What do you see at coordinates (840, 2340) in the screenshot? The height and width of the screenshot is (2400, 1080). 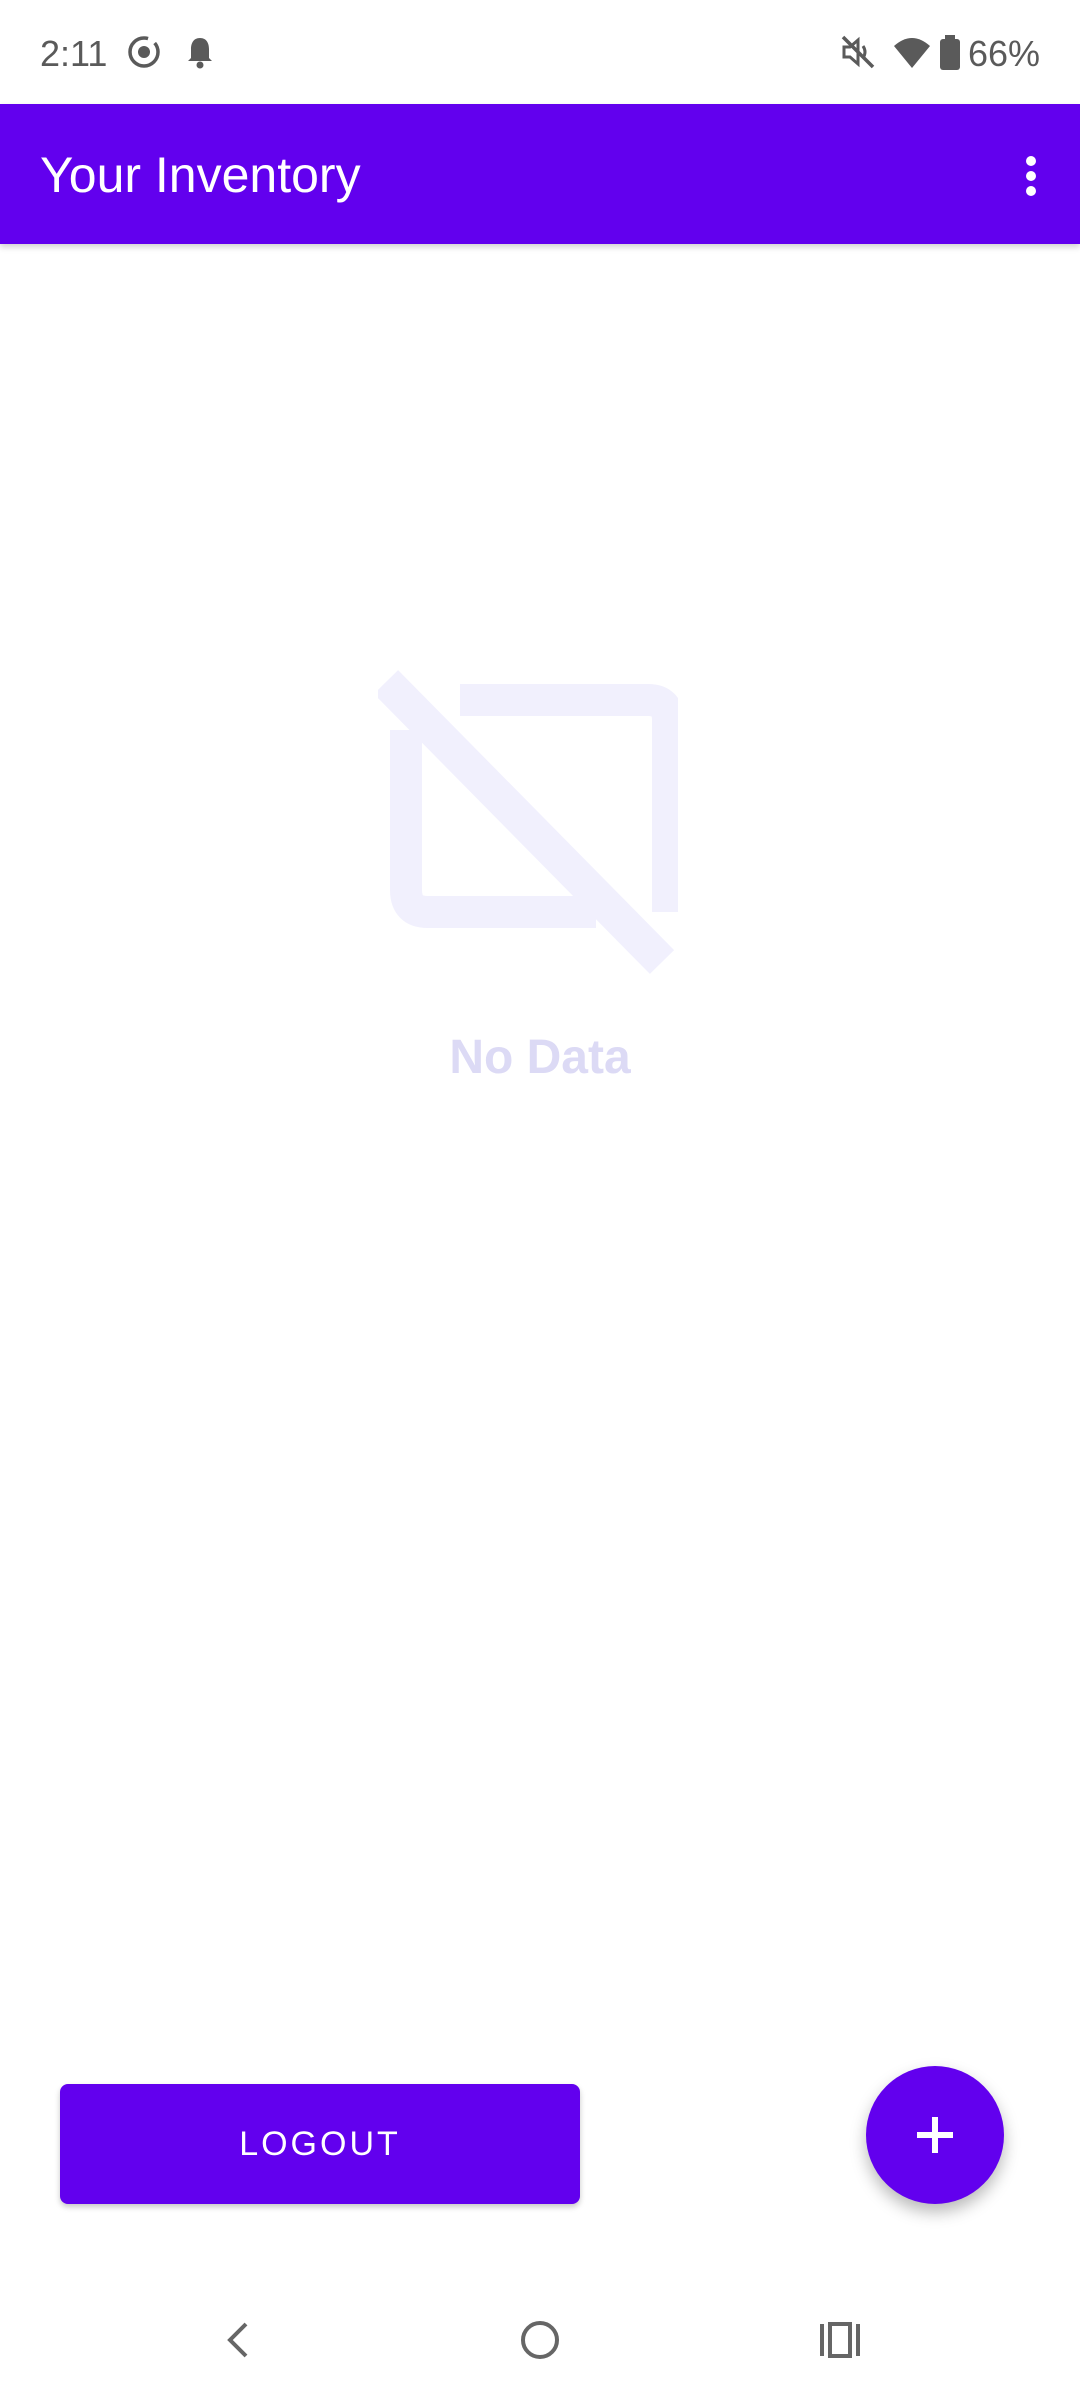 I see `recents-icon` at bounding box center [840, 2340].